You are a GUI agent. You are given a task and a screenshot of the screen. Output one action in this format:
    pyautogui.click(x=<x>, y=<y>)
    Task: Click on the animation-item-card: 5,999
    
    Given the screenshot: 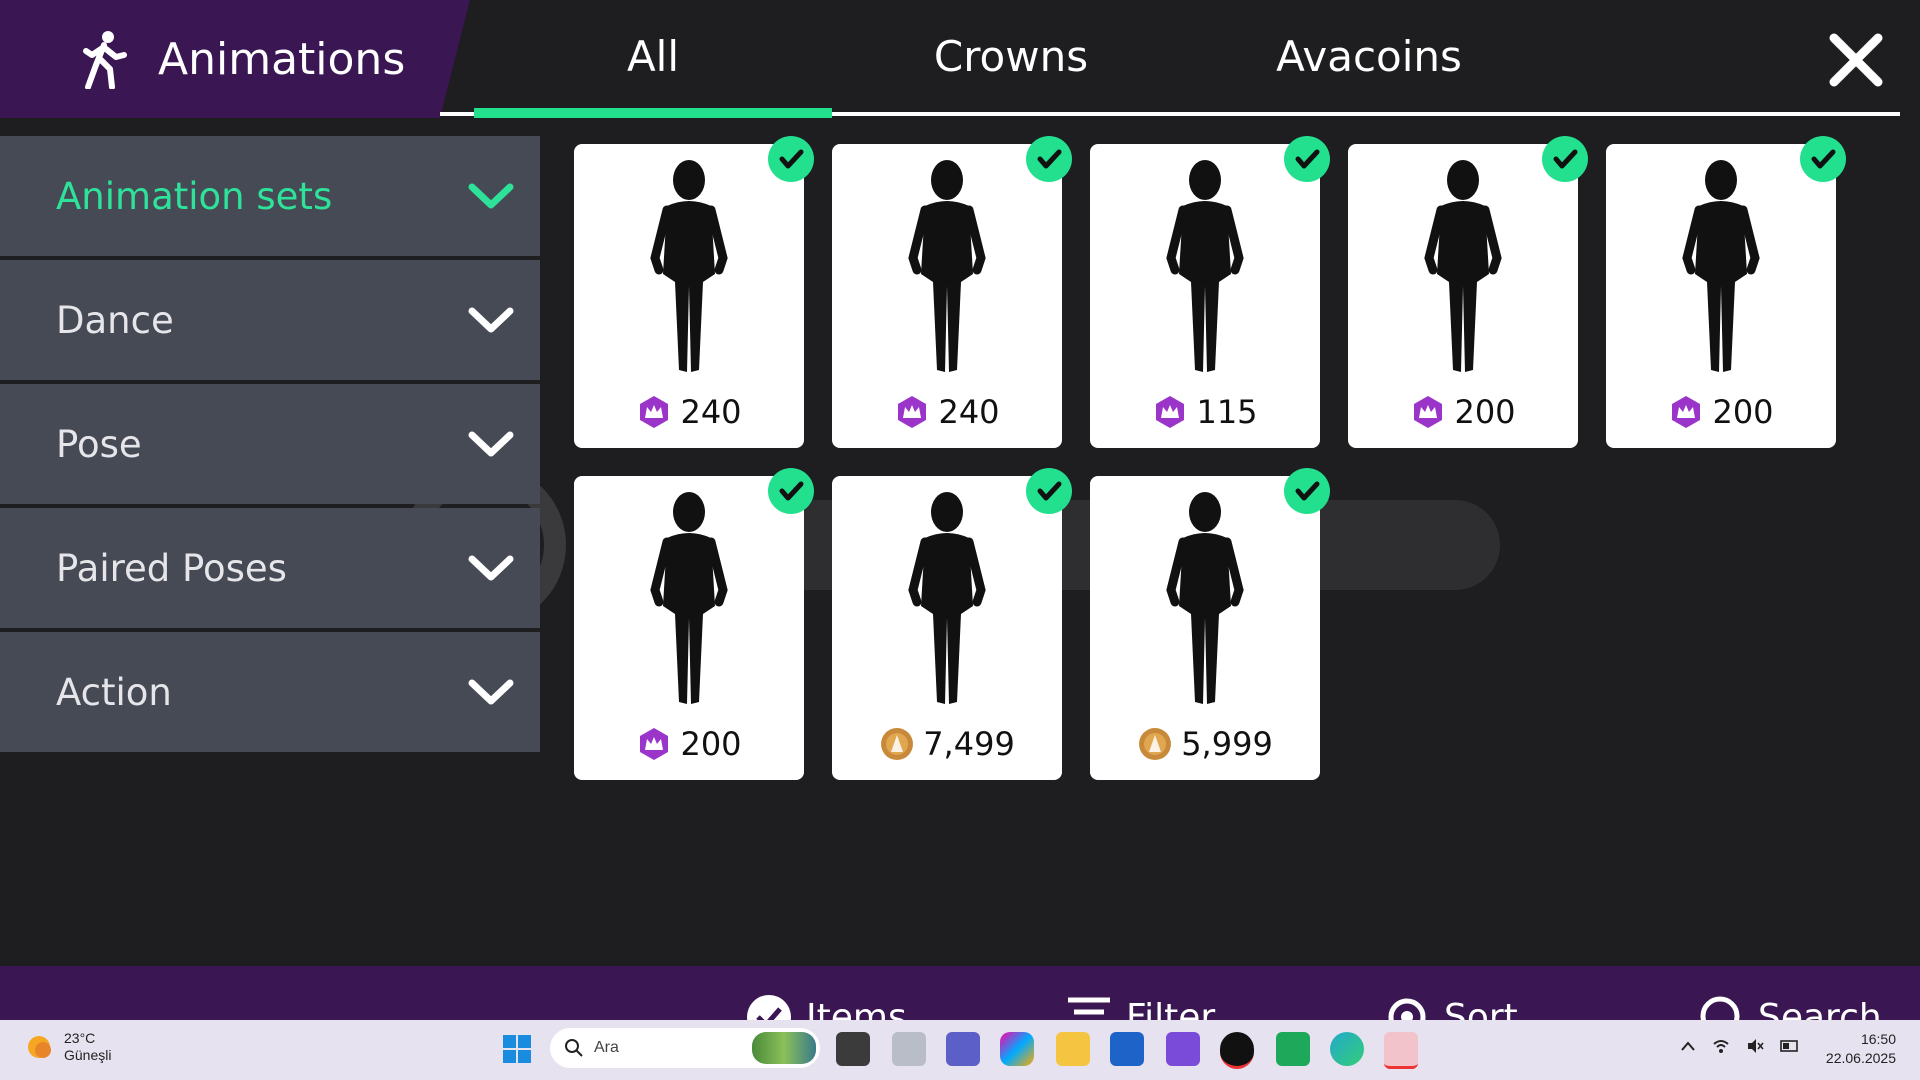 What is the action you would take?
    pyautogui.click(x=1210, y=624)
    